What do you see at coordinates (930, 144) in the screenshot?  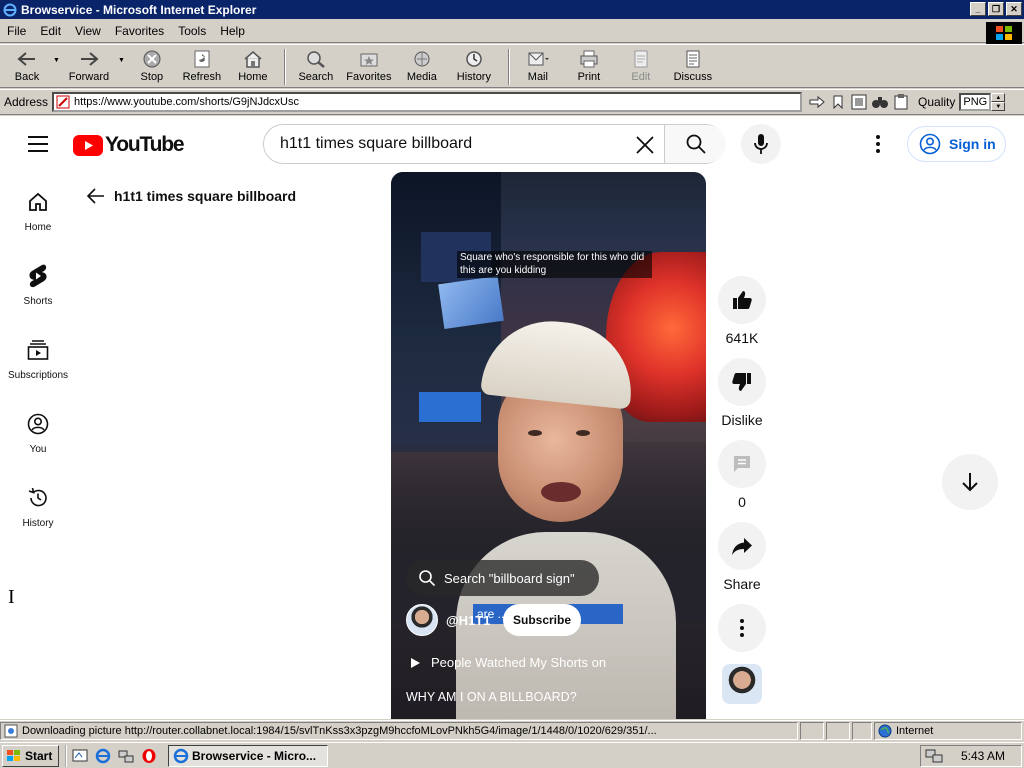 I see `account-circle-icon` at bounding box center [930, 144].